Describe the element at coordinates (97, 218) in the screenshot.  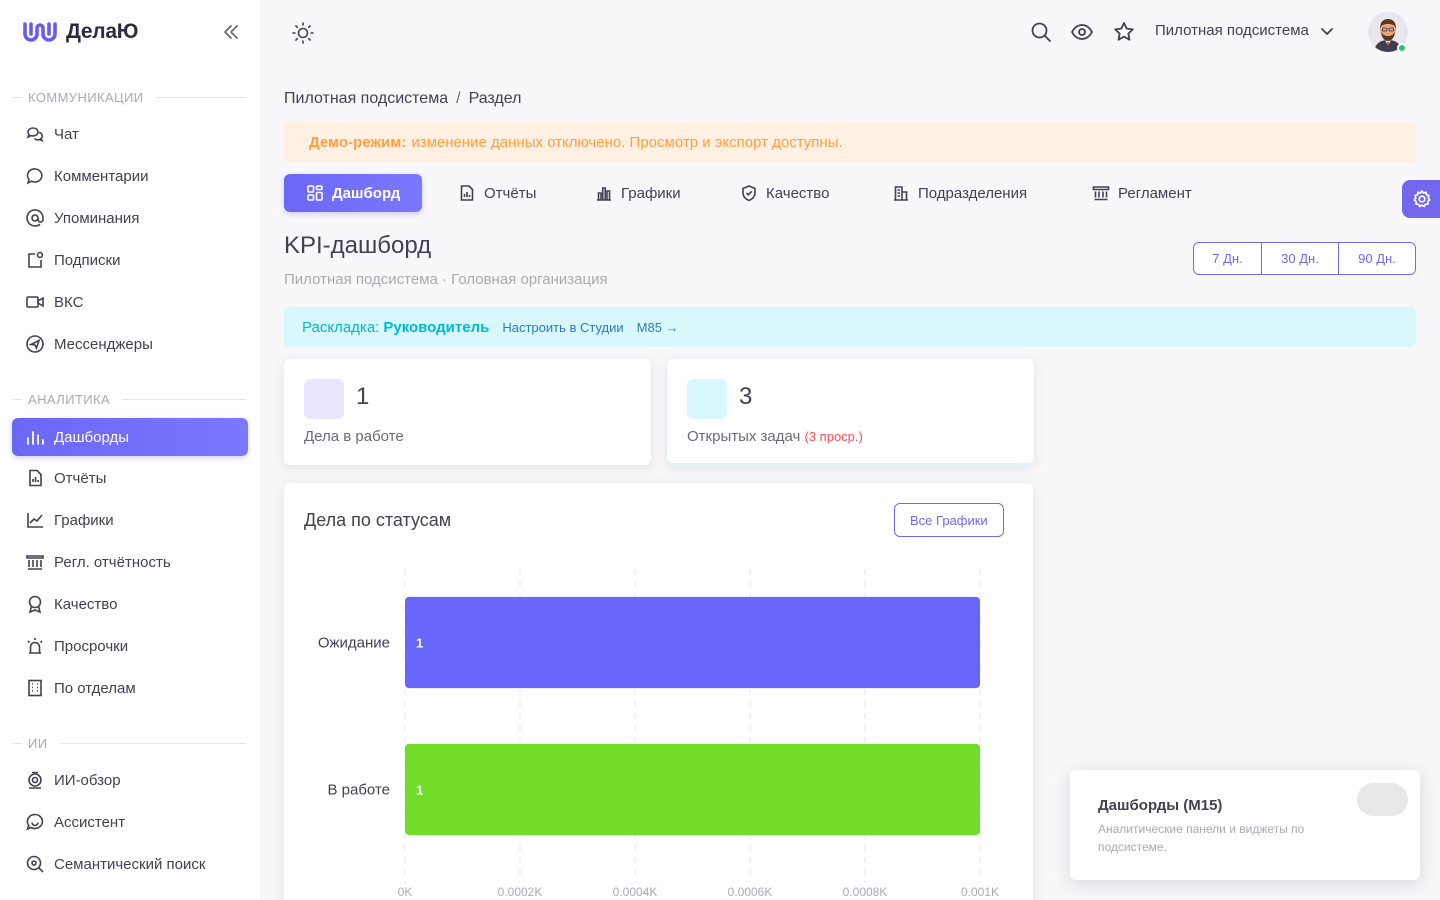
I see `sidebar-item-label: Упоминания` at that location.